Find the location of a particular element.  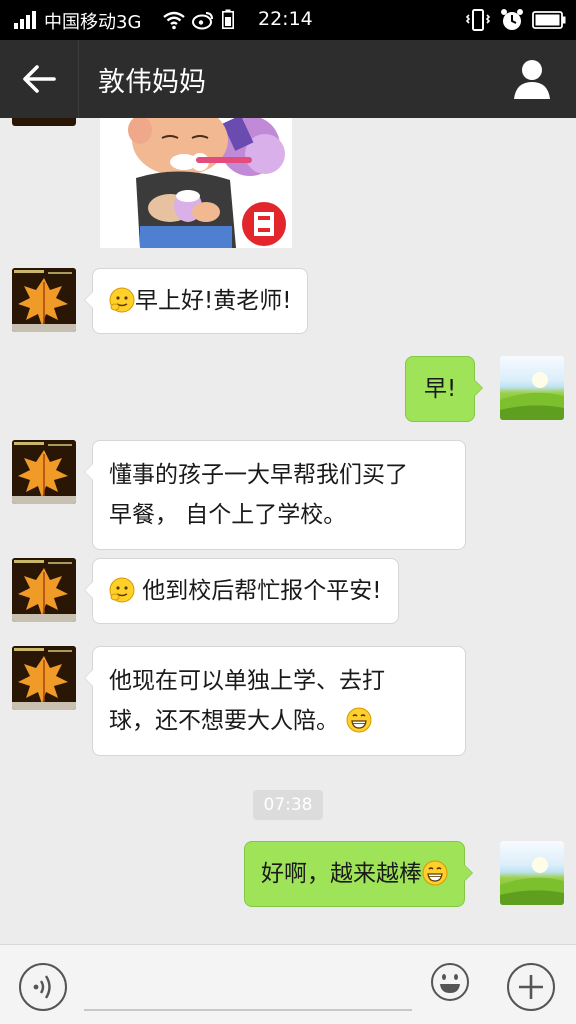

input-bar is located at coordinates (288, 984).